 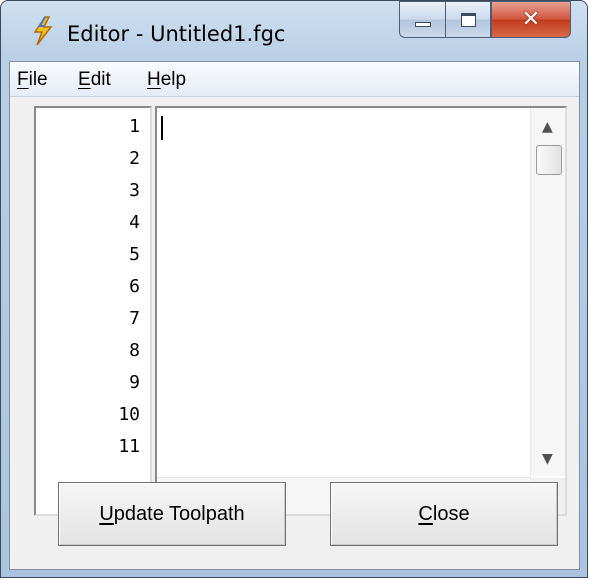 I want to click on update-toolpath-button: Update Toolpath, so click(x=172, y=514).